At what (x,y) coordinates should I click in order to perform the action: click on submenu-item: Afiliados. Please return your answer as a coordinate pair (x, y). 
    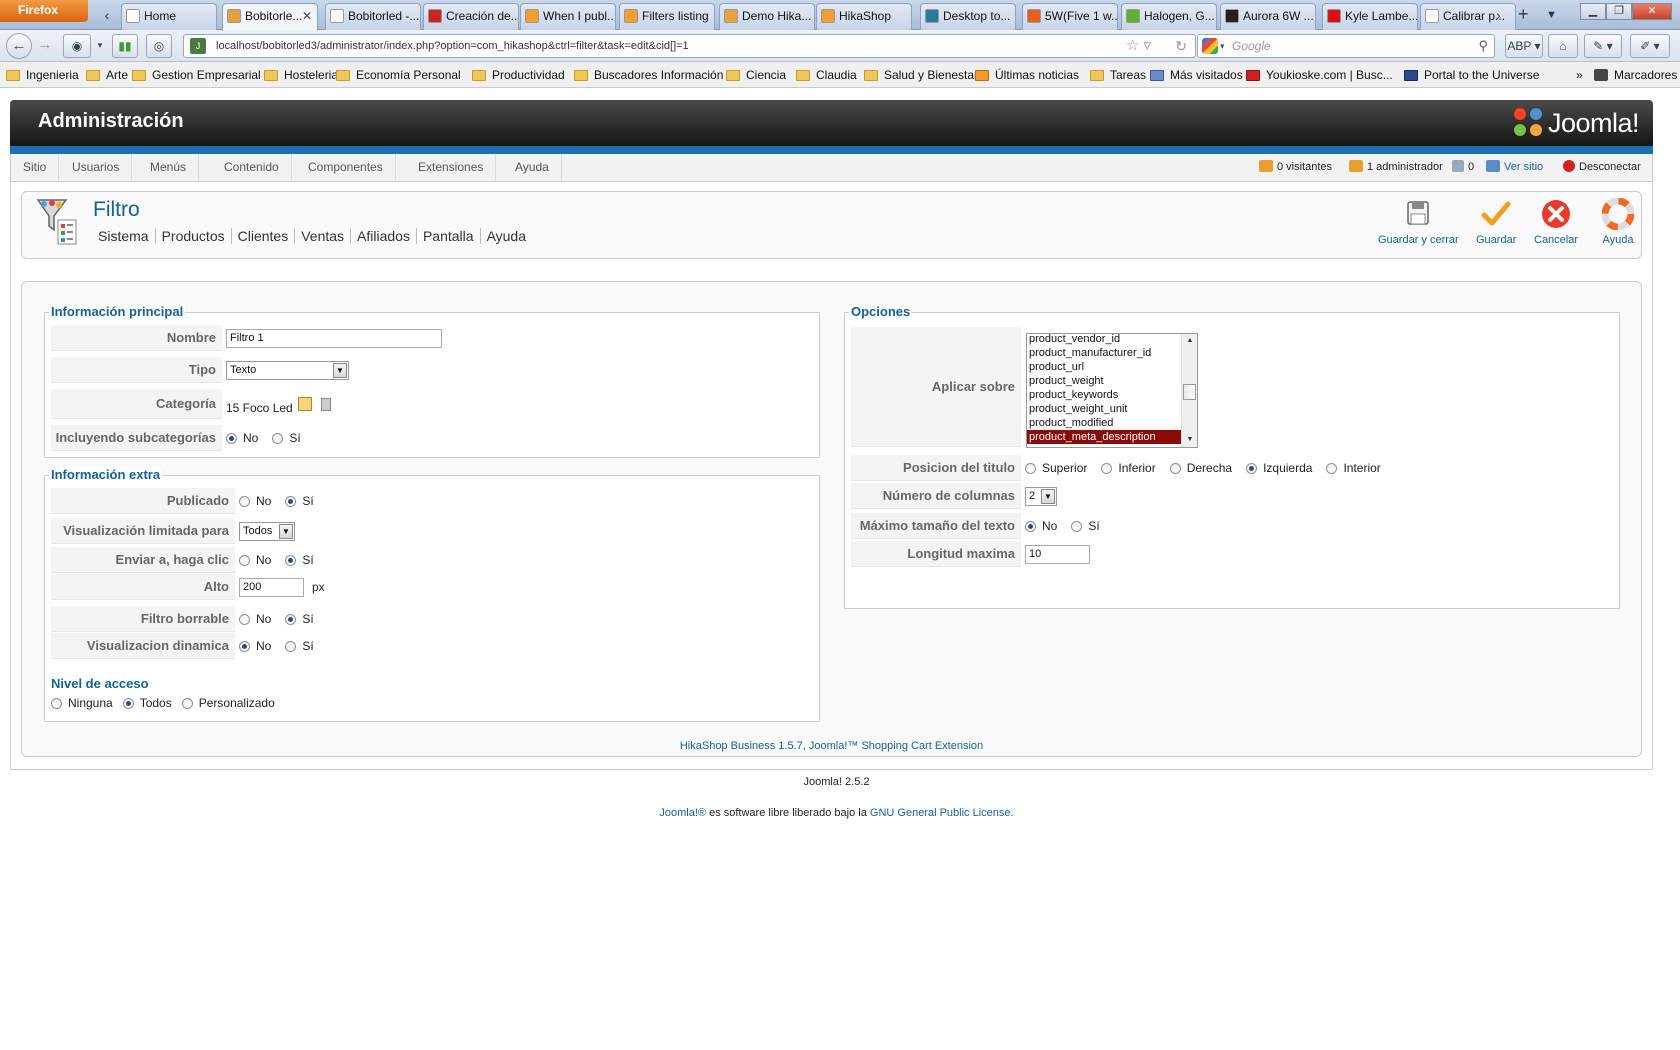
    Looking at the image, I should click on (384, 236).